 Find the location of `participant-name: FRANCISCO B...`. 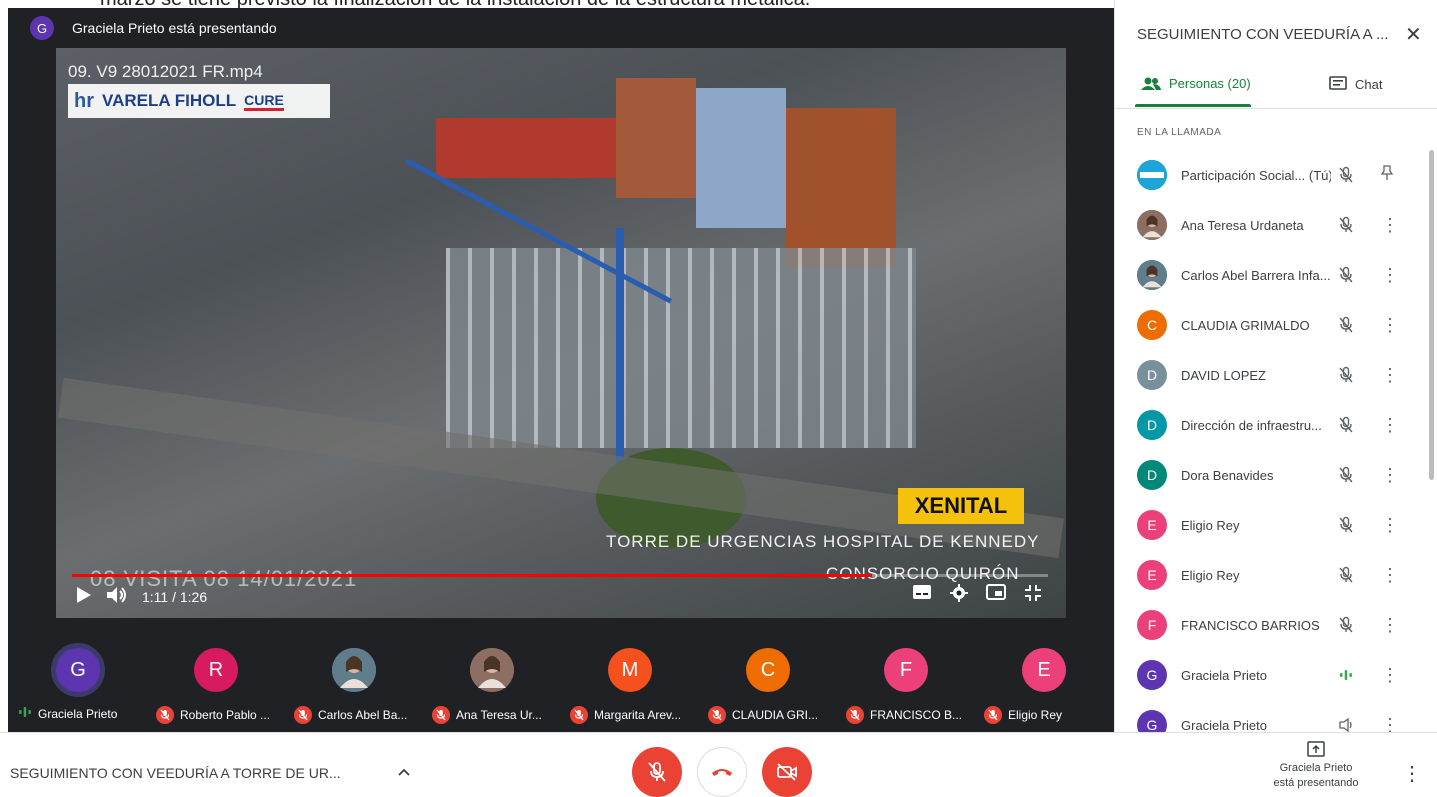

participant-name: FRANCISCO B... is located at coordinates (916, 715).